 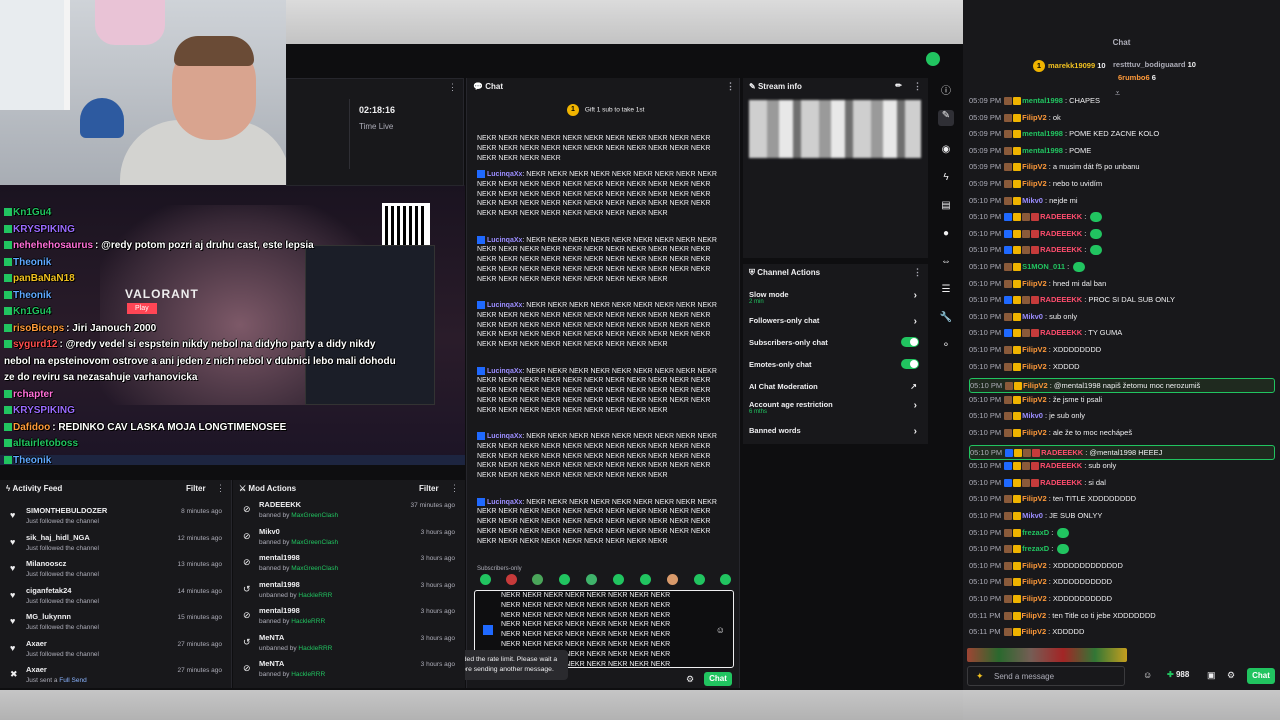 What do you see at coordinates (1154, 64) in the screenshot?
I see `leaderboard-entry: restttuv_bodiguaard 10` at bounding box center [1154, 64].